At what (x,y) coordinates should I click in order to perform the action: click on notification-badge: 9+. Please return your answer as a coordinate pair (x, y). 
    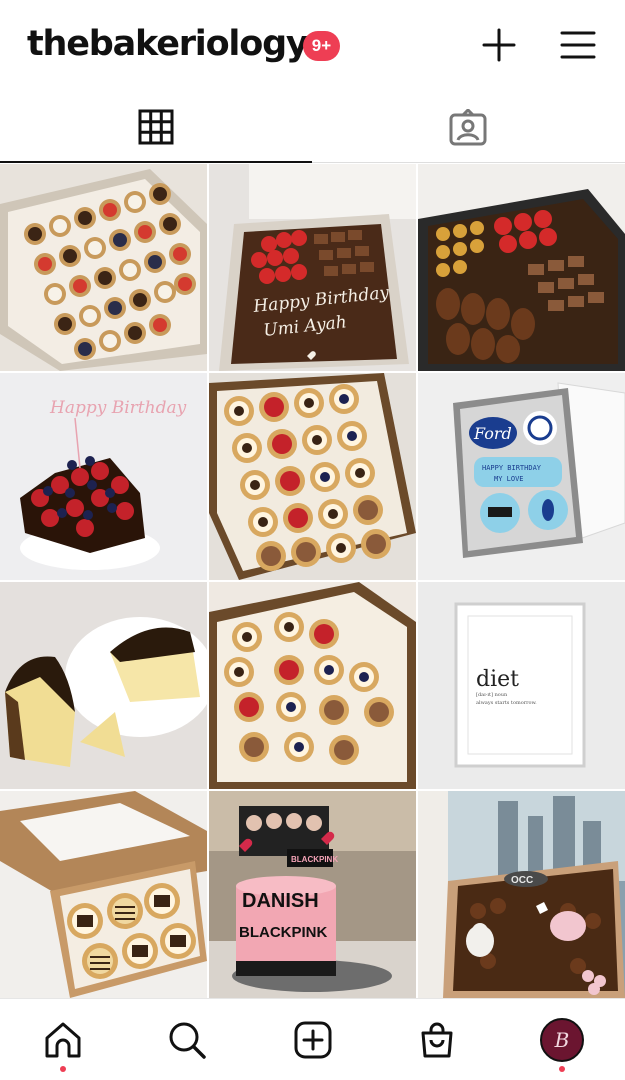
    Looking at the image, I should click on (321, 46).